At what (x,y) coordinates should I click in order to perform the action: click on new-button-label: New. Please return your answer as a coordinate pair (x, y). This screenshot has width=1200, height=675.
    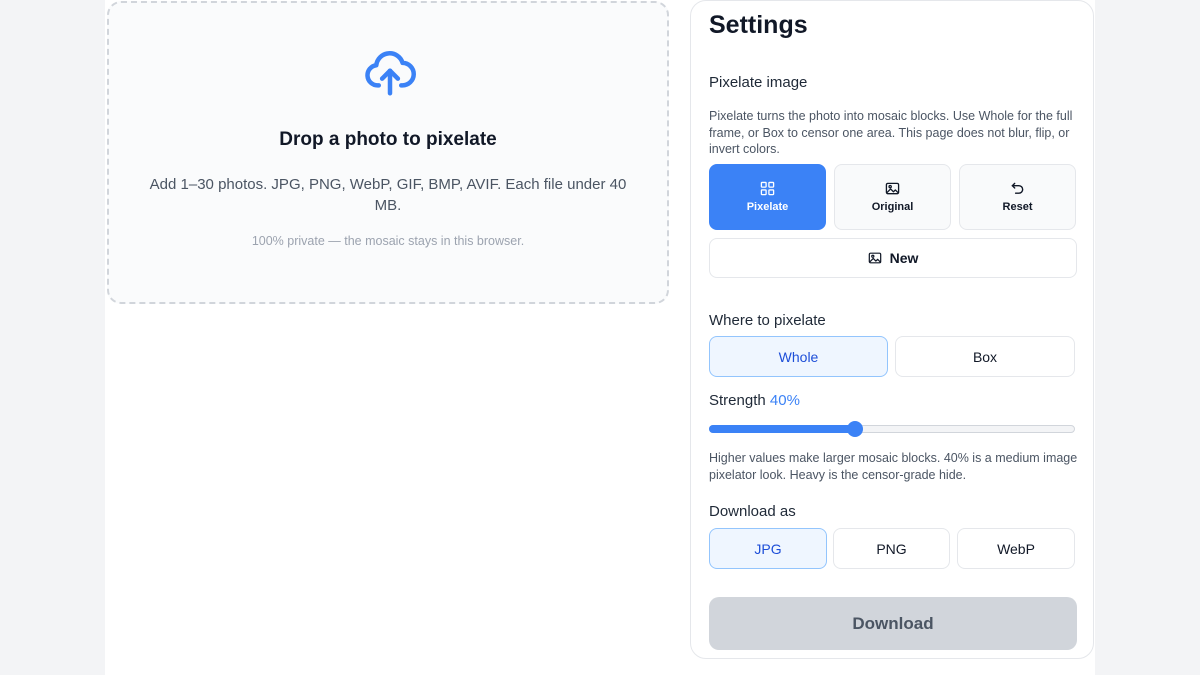
    Looking at the image, I should click on (904, 258).